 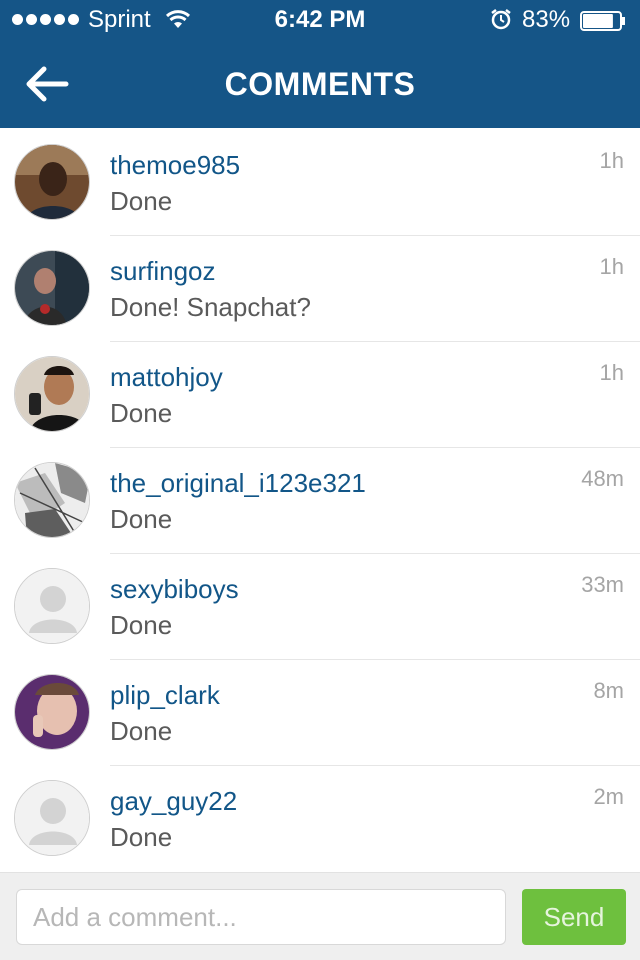 What do you see at coordinates (173, 801) in the screenshot?
I see `comment-username: gay_guy22` at bounding box center [173, 801].